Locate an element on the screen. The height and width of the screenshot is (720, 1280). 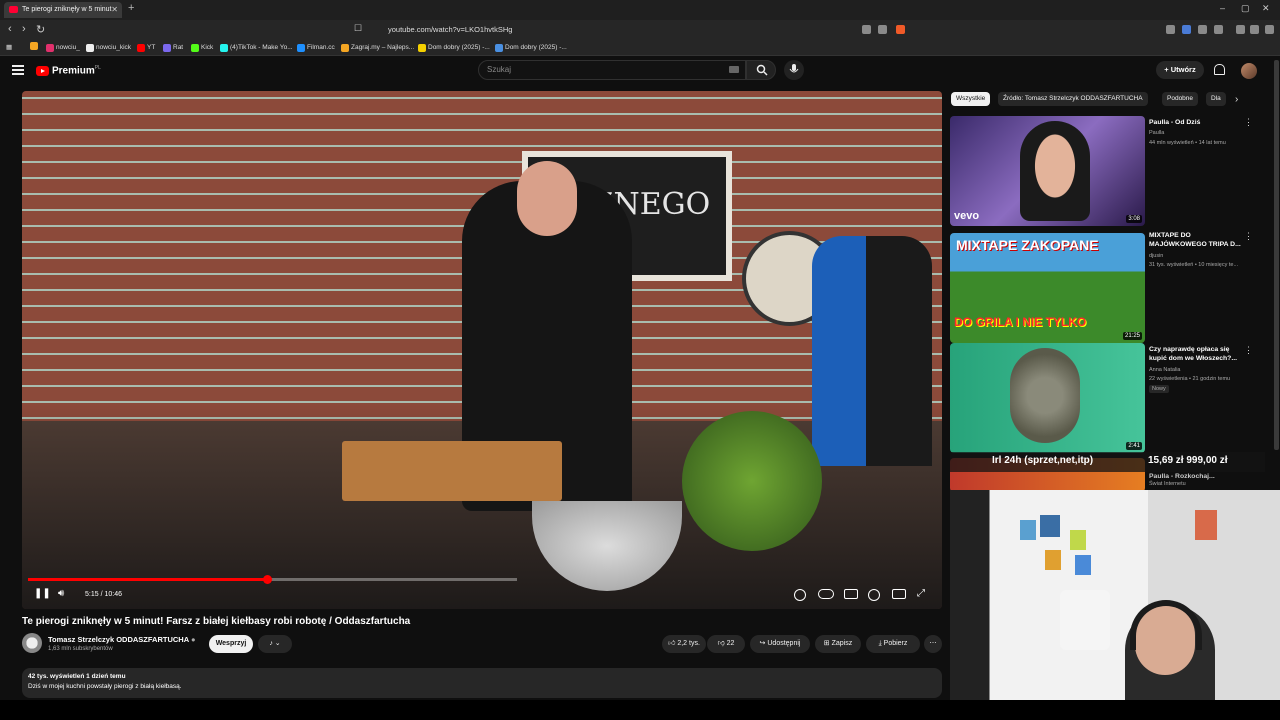
channel-avatar is located at coordinates (32, 643).